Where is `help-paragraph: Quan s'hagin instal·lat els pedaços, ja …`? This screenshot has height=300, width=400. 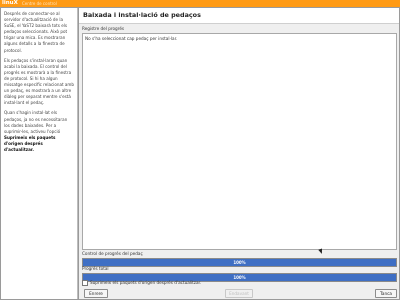 help-paragraph: Quan s'hagin instal·lat els pedaços, ja … is located at coordinates (39, 131).